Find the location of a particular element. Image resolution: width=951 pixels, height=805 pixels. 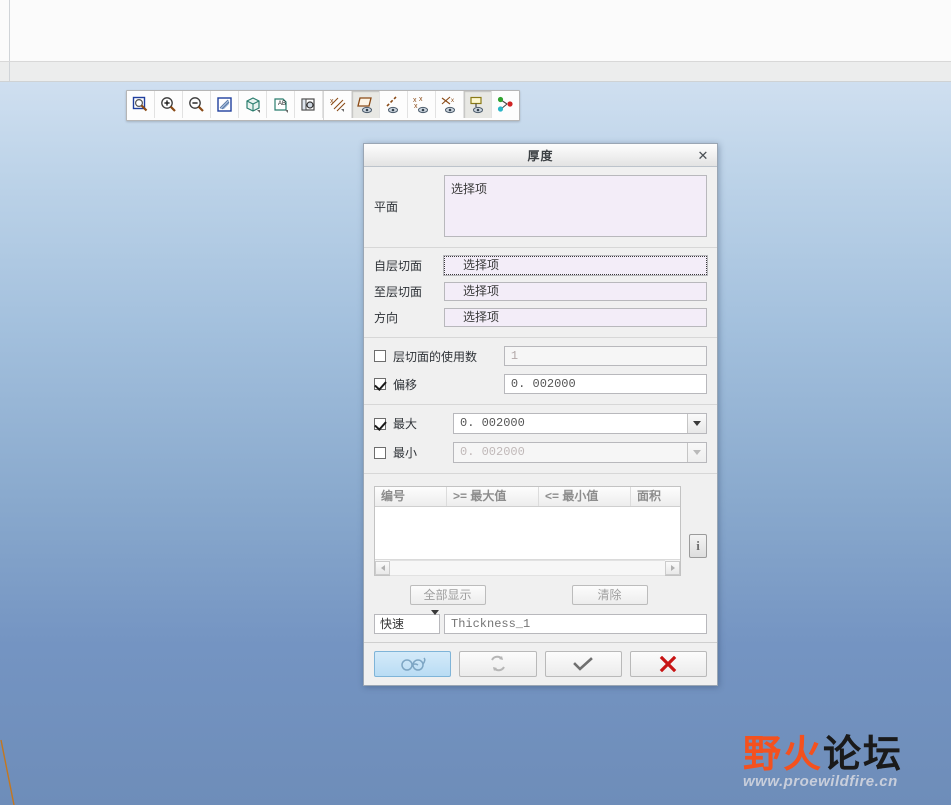

results-hscrollbar is located at coordinates (527, 567).